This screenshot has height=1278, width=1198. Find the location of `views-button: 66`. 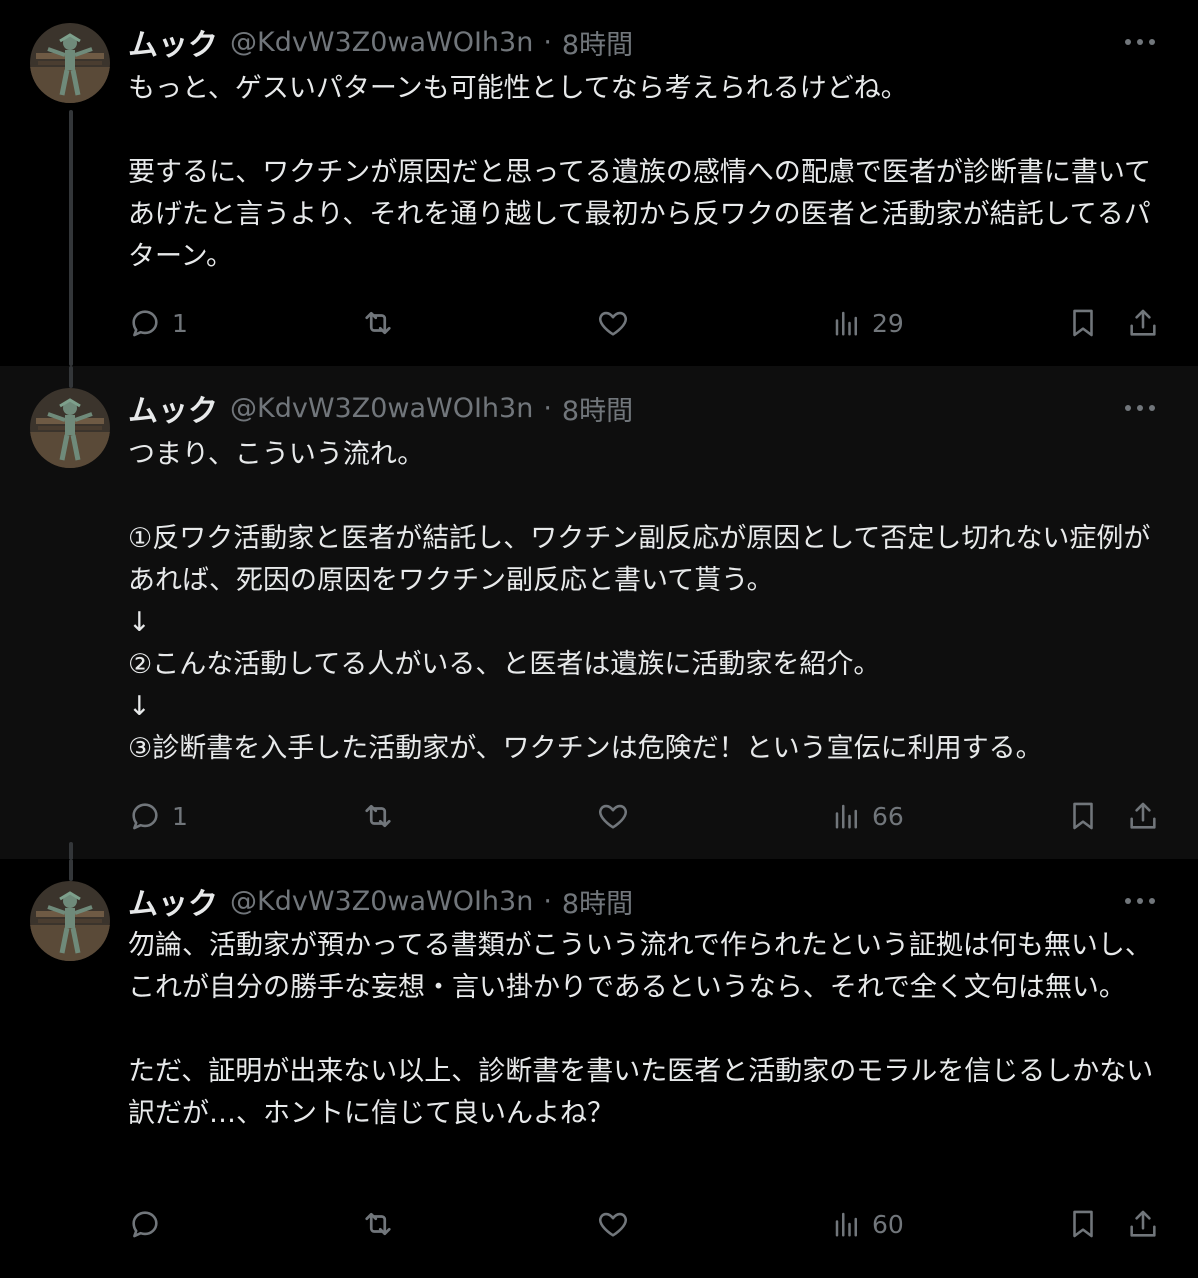

views-button: 66 is located at coordinates (868, 816).